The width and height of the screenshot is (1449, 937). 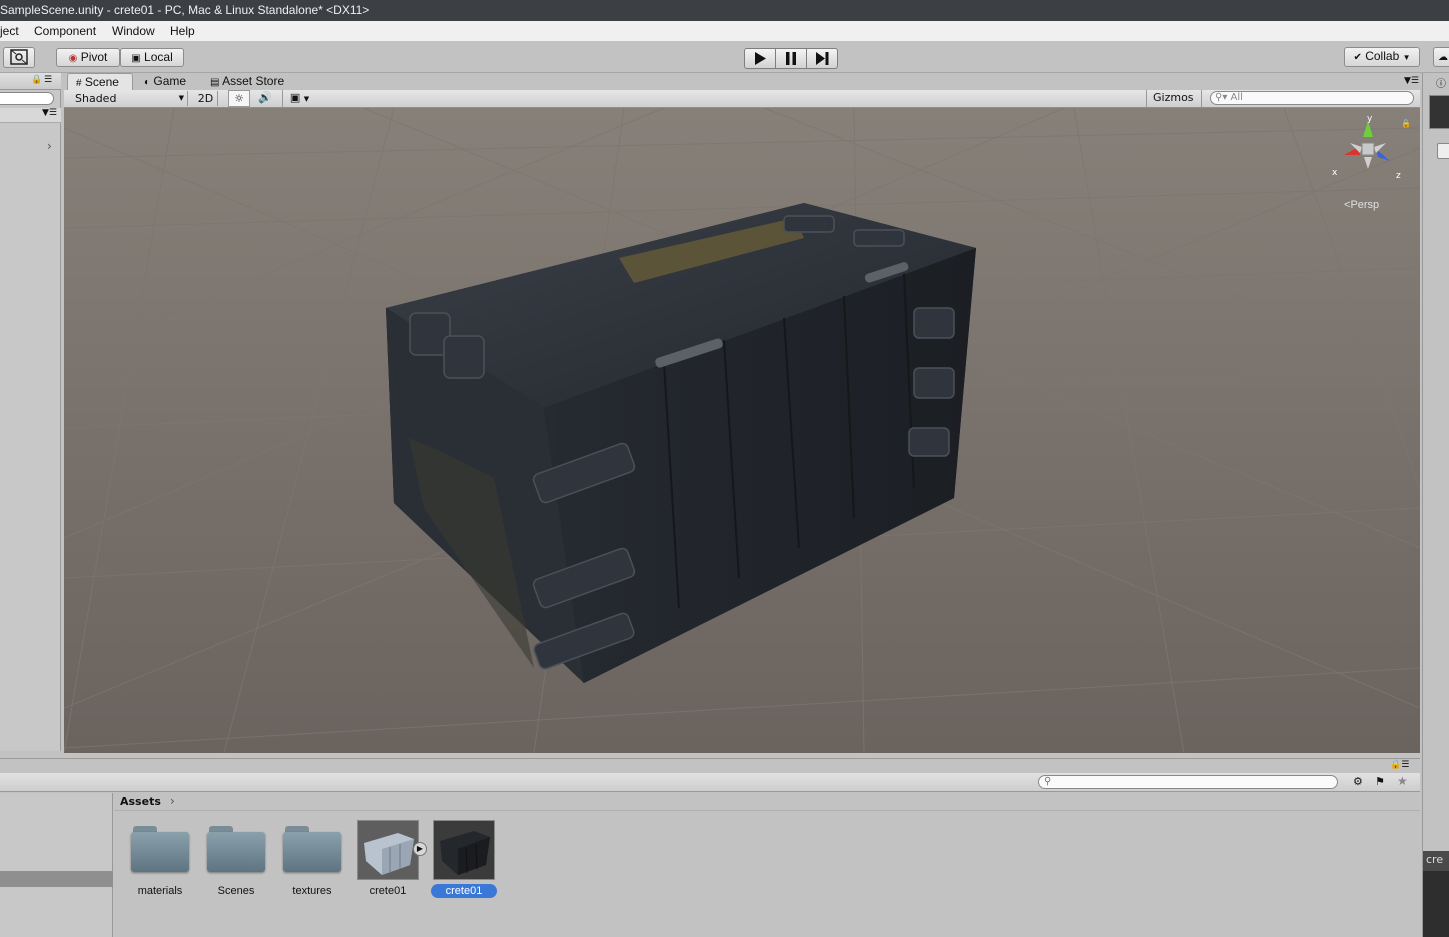 I want to click on tab-game-label: Game, so click(x=170, y=81).